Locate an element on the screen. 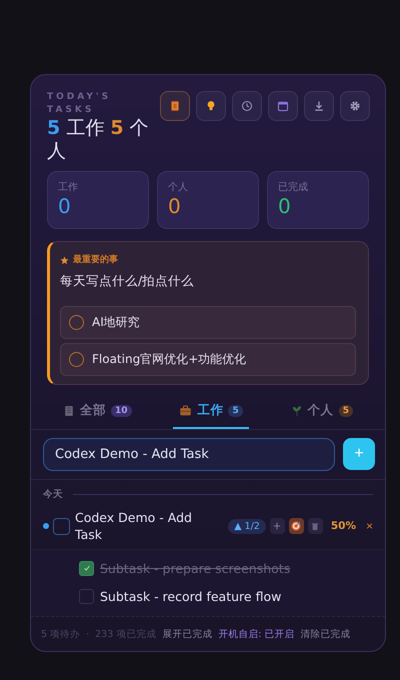 The image size is (400, 680). progress-percent: 50% is located at coordinates (343, 526).